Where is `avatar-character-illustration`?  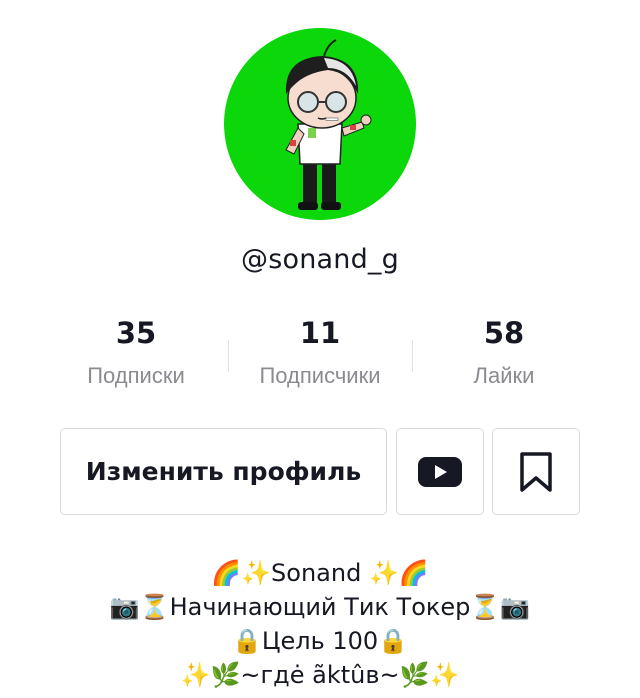 avatar-character-illustration is located at coordinates (328, 124).